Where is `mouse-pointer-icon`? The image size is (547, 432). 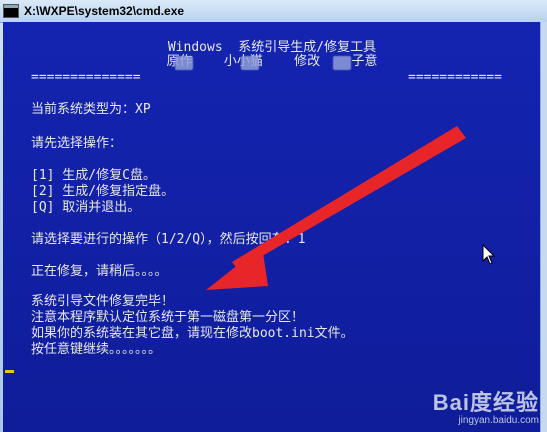
mouse-pointer-icon is located at coordinates (489, 254).